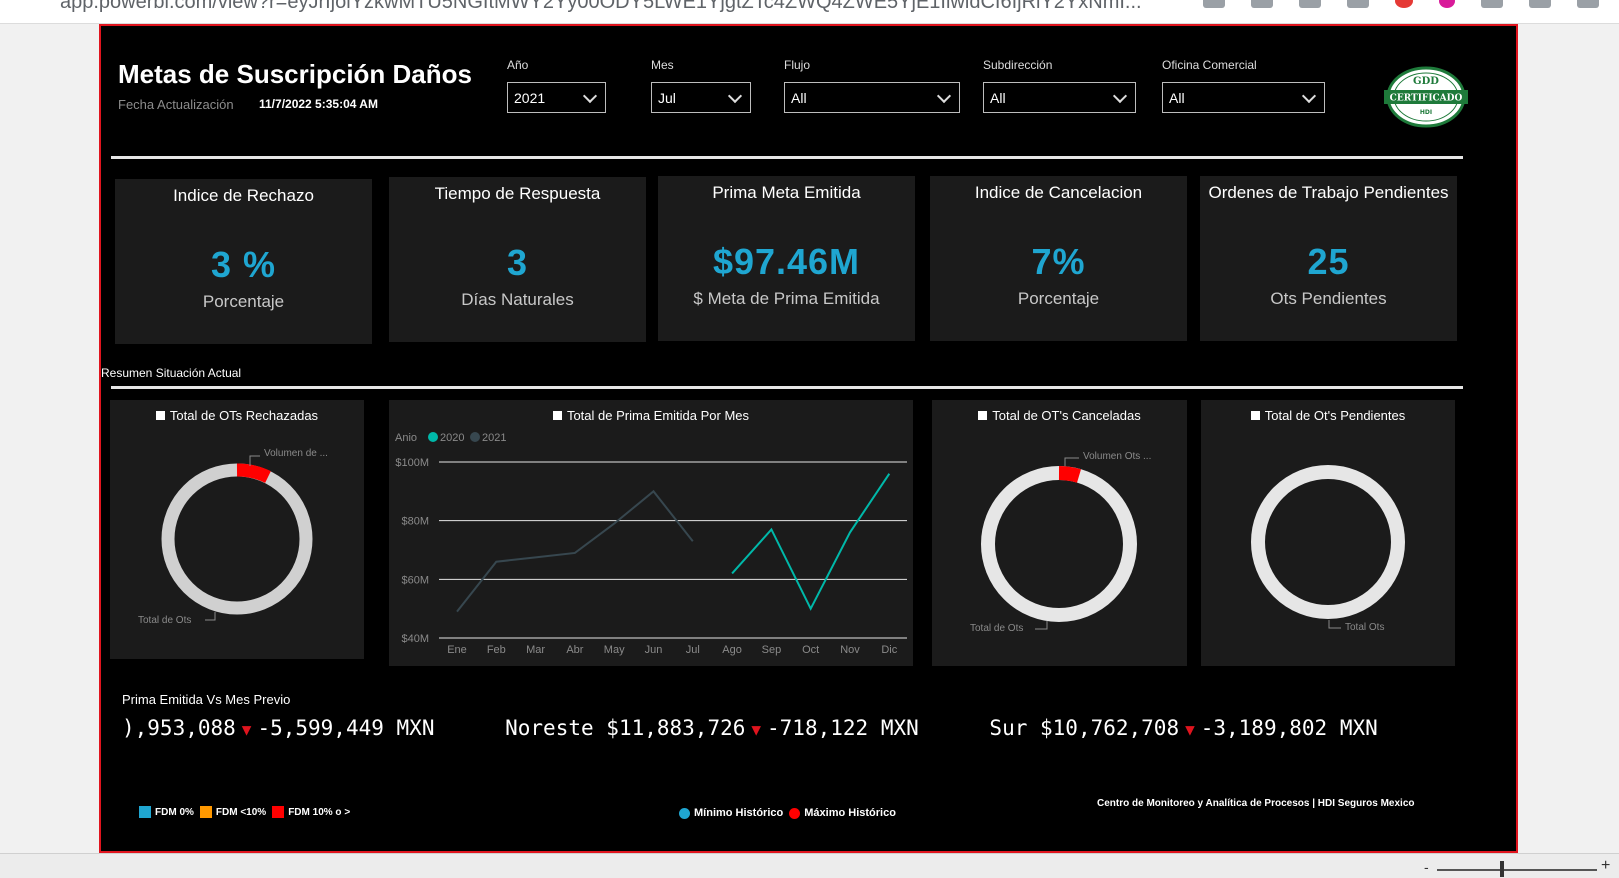  I want to click on y-tick-label: $40M, so click(415, 639).